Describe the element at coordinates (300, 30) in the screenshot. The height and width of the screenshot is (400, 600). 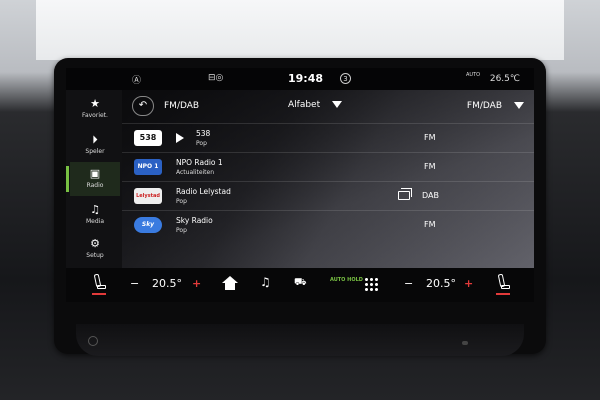
I see `photo-background-wall` at that location.